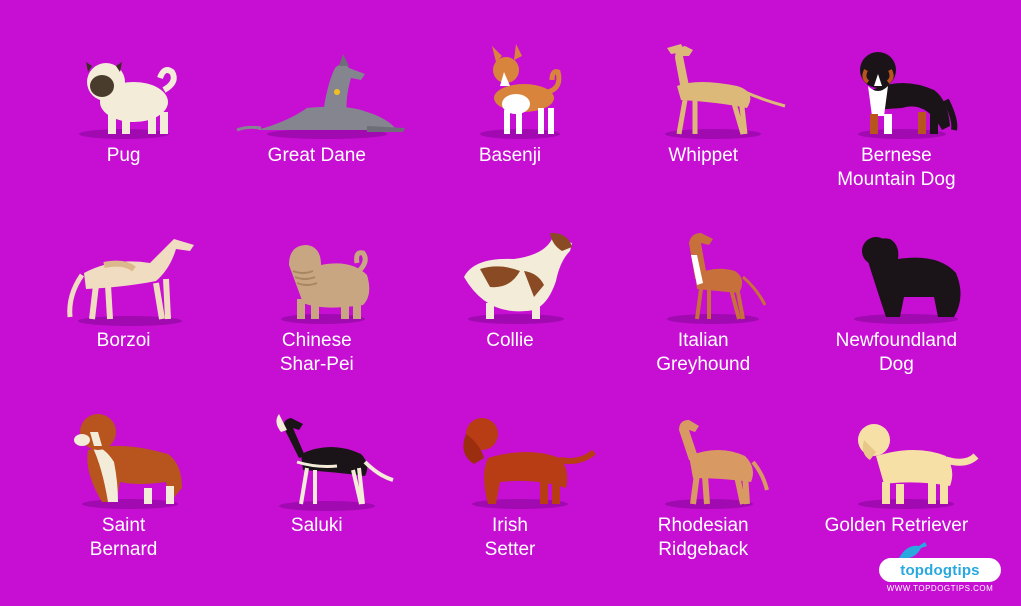 Image resolution: width=1021 pixels, height=606 pixels. What do you see at coordinates (317, 456) in the screenshot?
I see `saluki-illustration` at bounding box center [317, 456].